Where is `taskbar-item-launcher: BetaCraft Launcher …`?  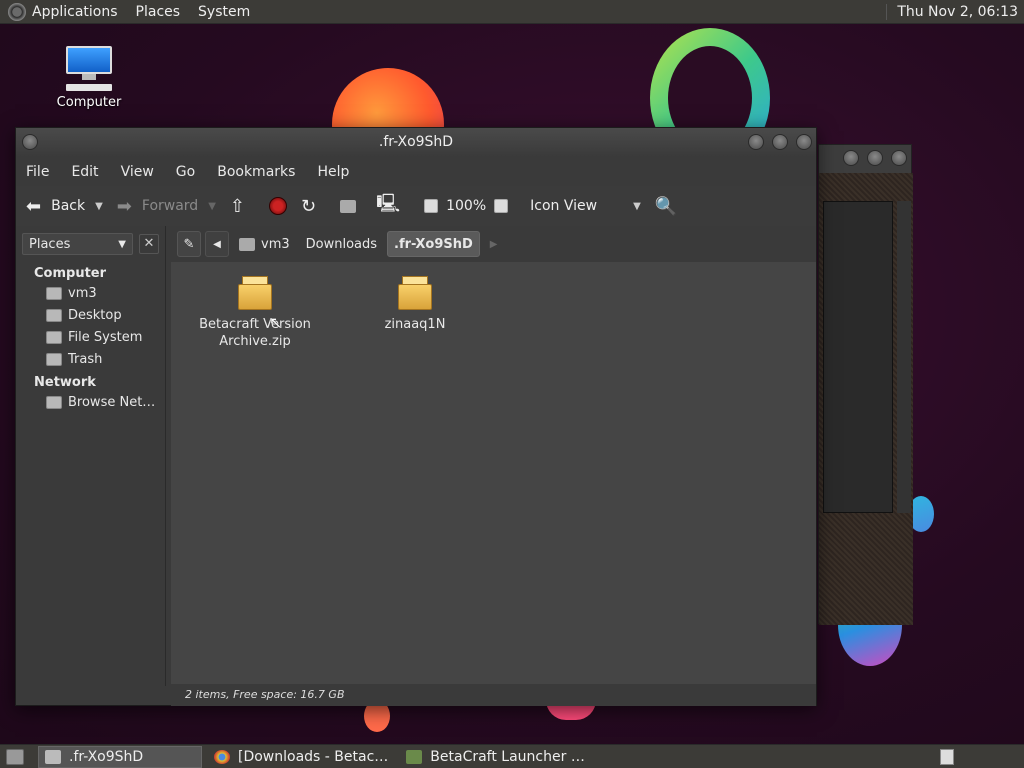
taskbar-item-launcher: BetaCraft Launcher … is located at coordinates (495, 757).